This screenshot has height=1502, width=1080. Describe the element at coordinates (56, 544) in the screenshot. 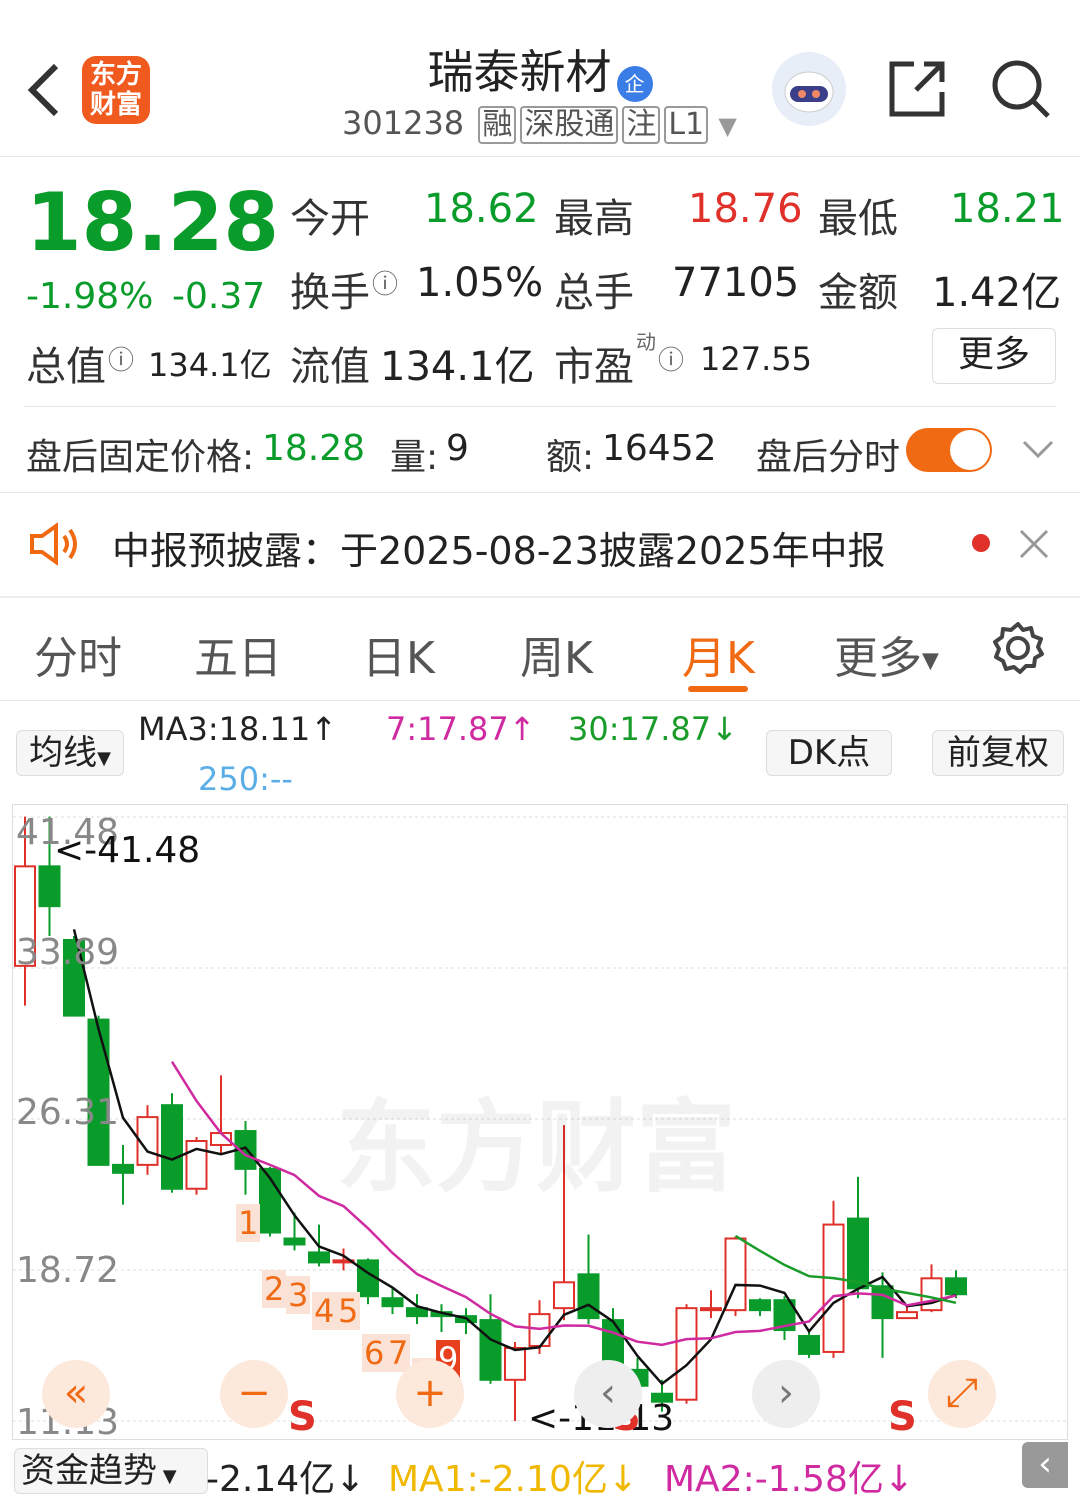

I see `speaker-icon` at that location.